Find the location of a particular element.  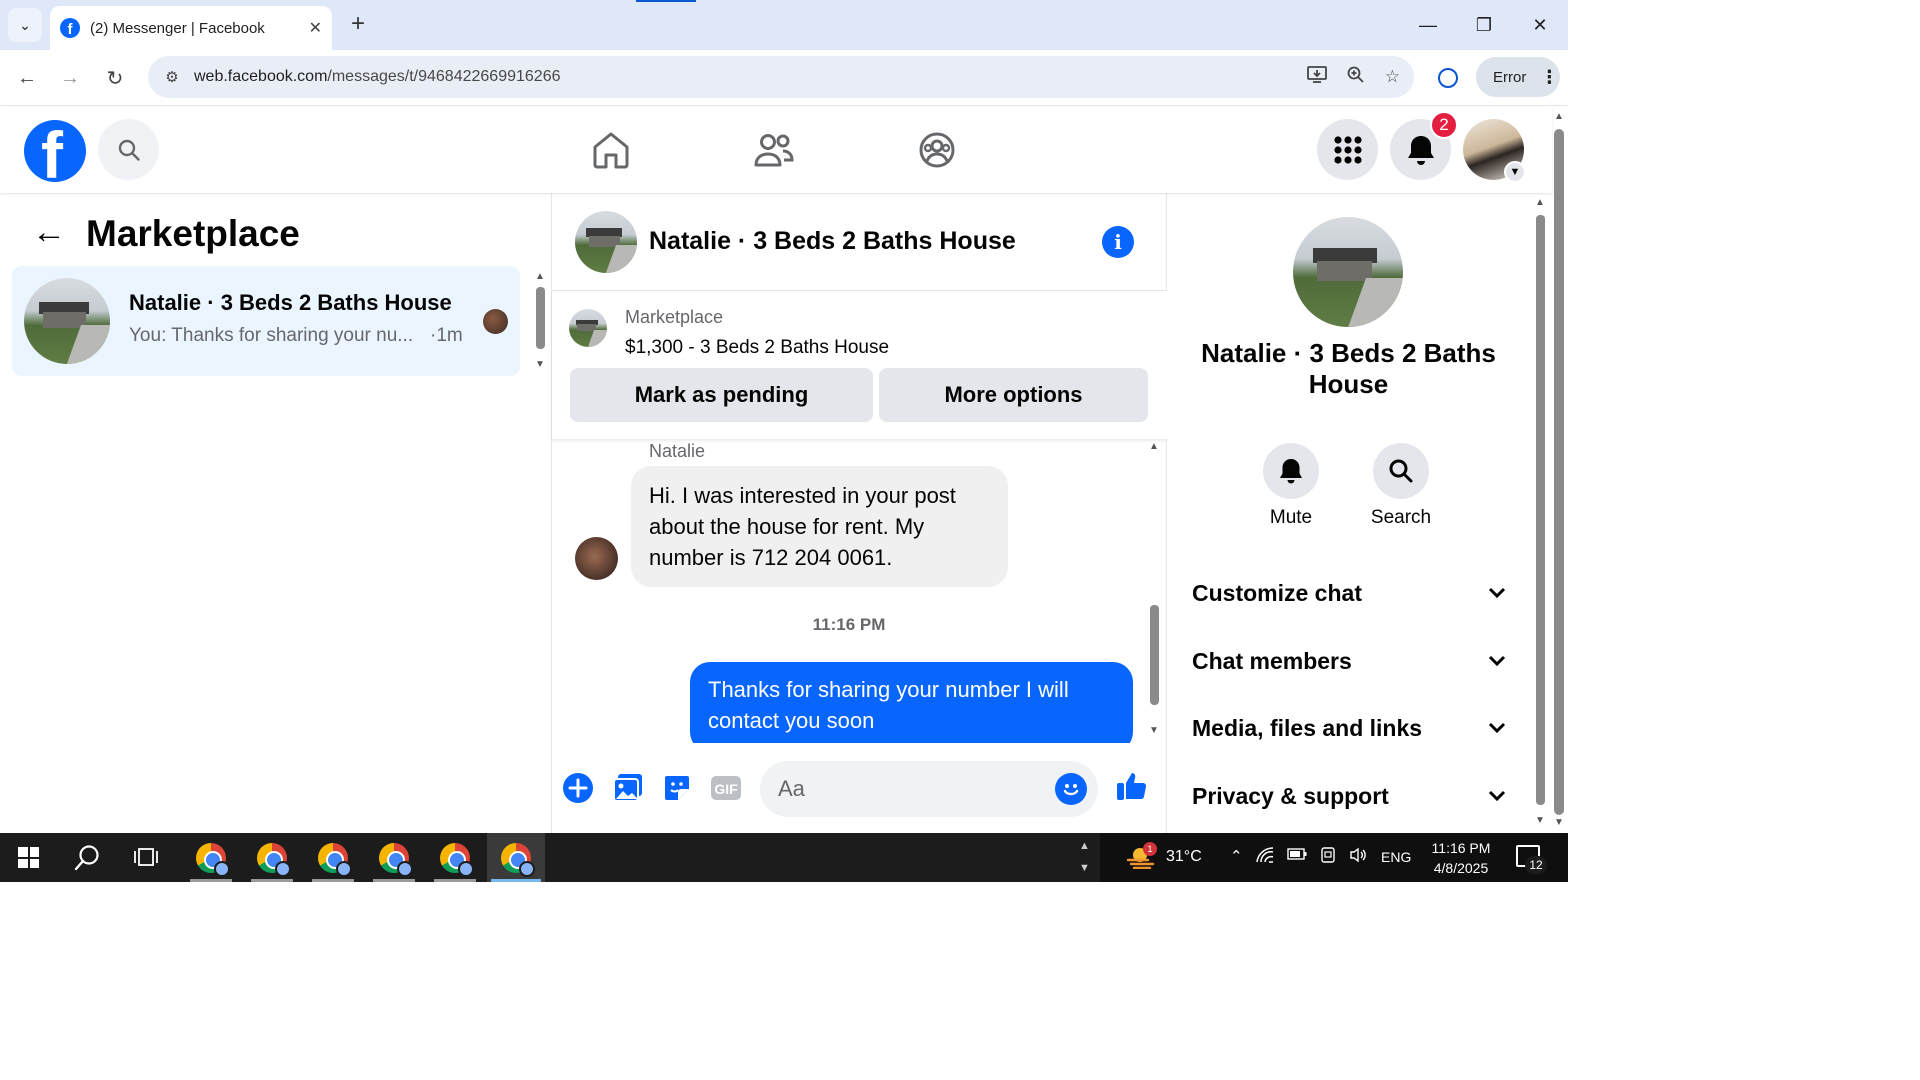

network-icon is located at coordinates (1264, 857).